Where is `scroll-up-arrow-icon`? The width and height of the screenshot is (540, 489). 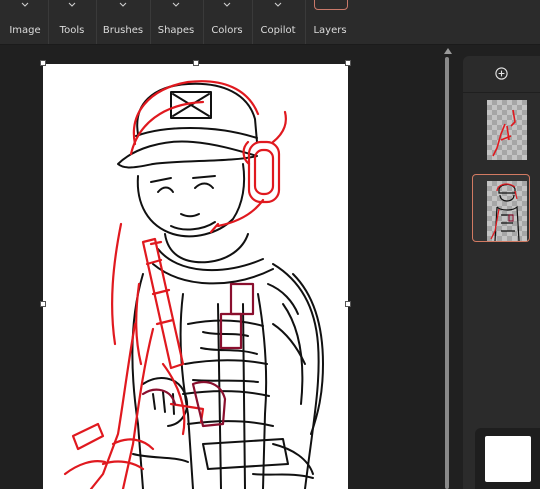 scroll-up-arrow-icon is located at coordinates (448, 51).